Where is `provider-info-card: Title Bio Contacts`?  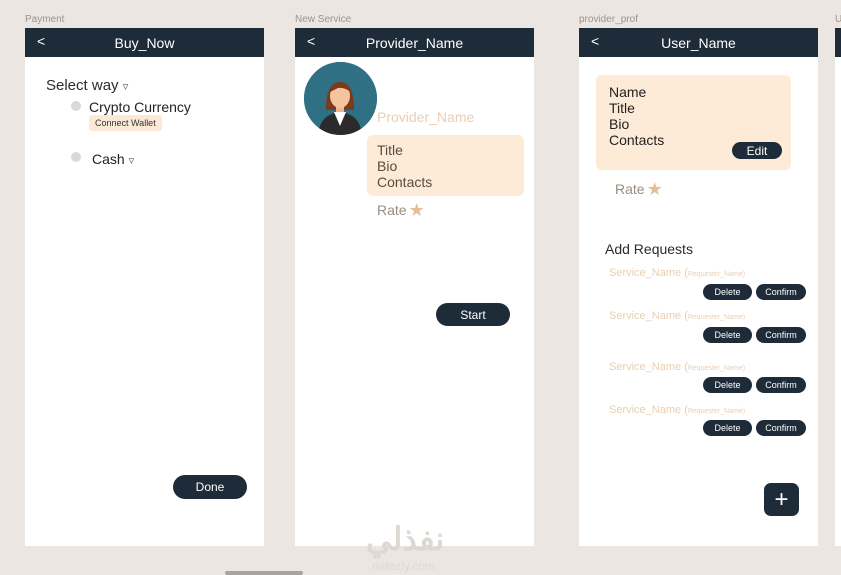
provider-info-card: Title Bio Contacts is located at coordinates (445, 165).